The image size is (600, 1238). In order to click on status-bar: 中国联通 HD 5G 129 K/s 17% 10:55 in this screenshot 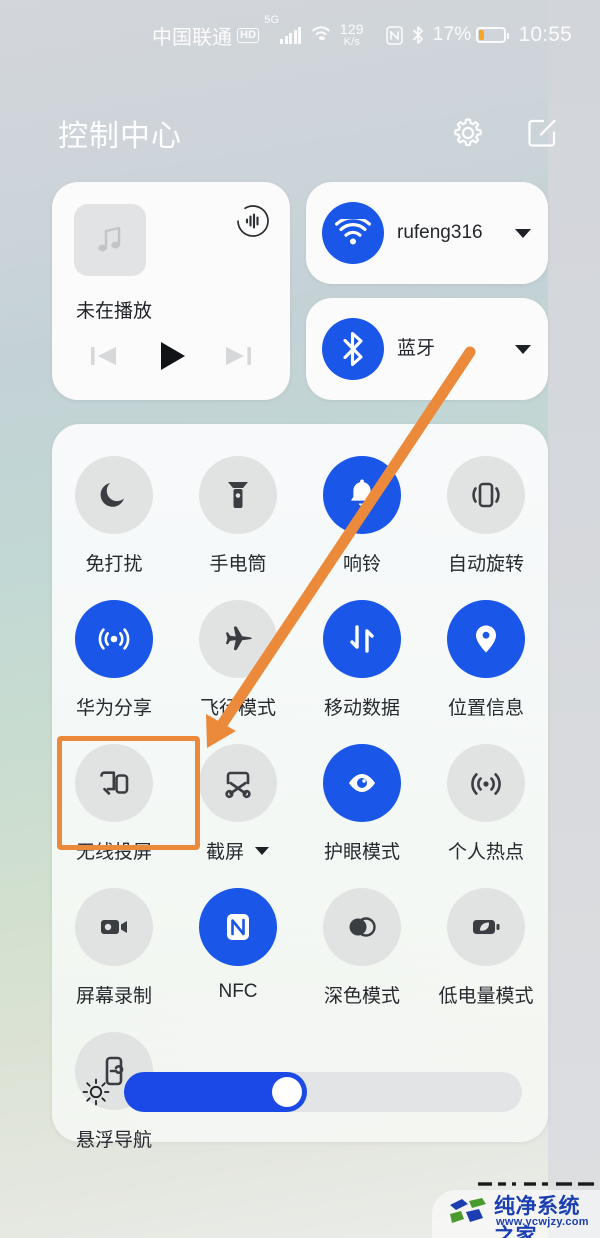, I will do `click(300, 35)`.